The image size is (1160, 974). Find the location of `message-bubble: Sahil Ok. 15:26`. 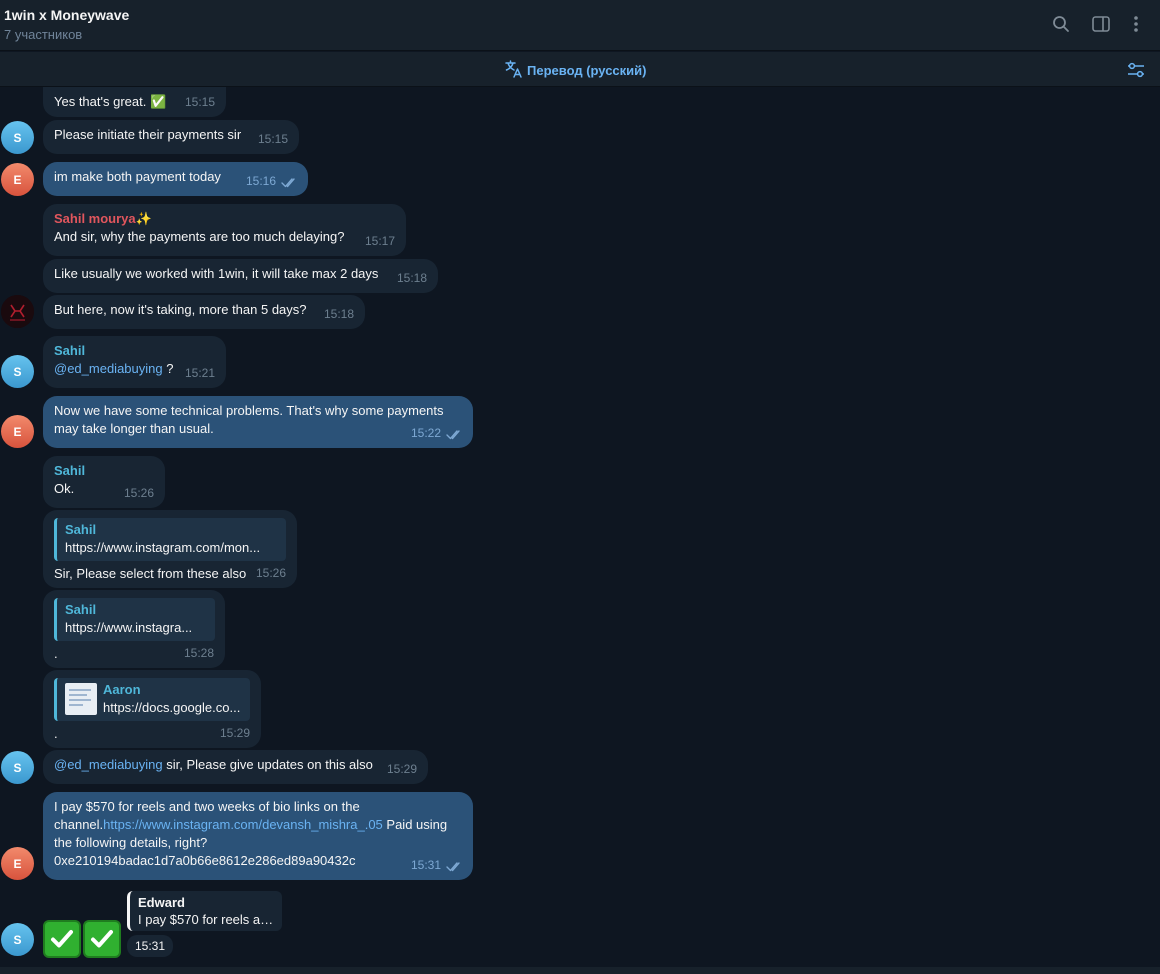

message-bubble: Sahil Ok. 15:26 is located at coordinates (104, 482).